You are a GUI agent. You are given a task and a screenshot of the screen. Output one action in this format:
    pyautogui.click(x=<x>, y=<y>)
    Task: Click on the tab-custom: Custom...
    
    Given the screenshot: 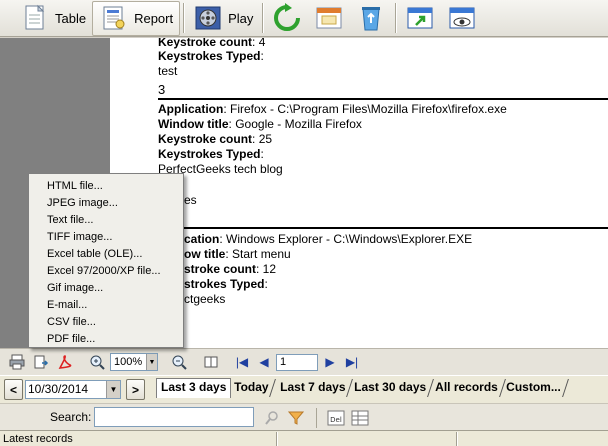 What is the action you would take?
    pyautogui.click(x=534, y=388)
    